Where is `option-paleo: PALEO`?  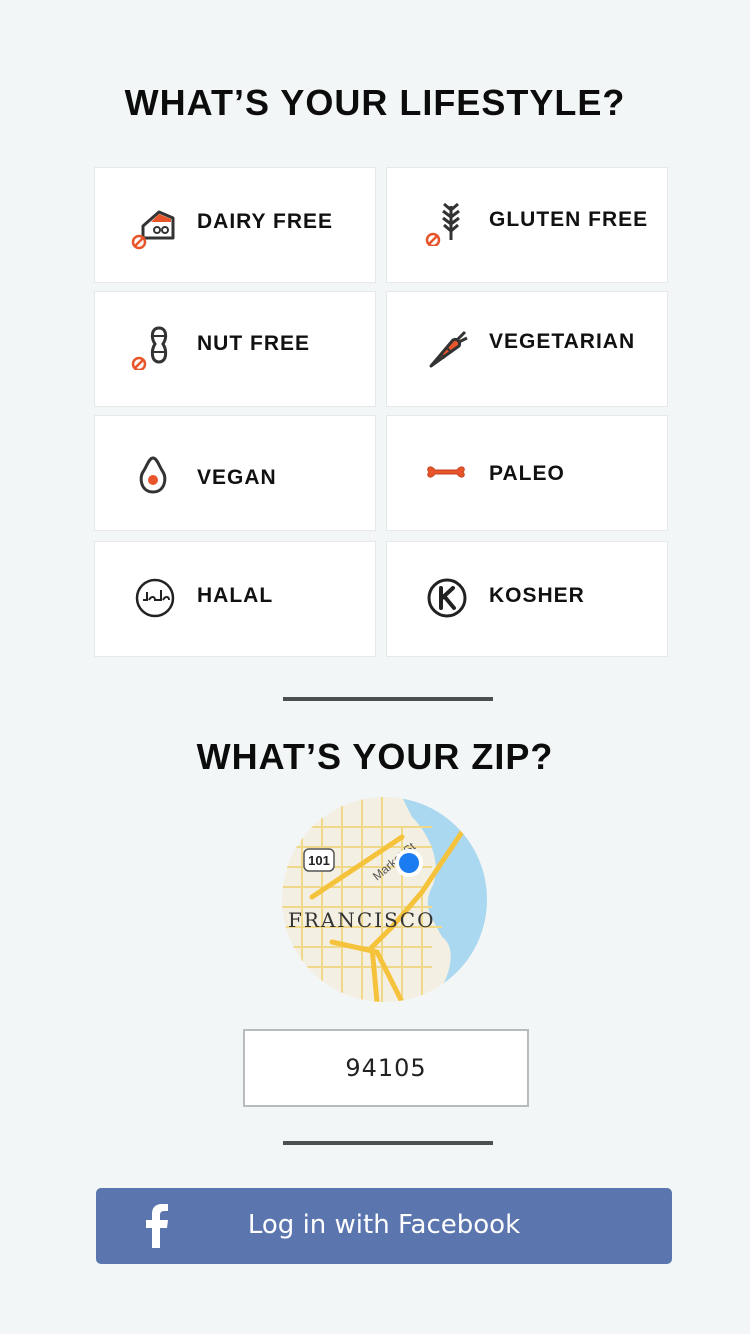 option-paleo: PALEO is located at coordinates (527, 473).